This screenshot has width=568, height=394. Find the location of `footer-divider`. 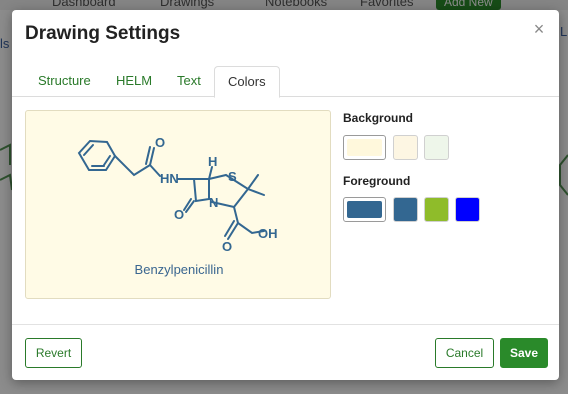

footer-divider is located at coordinates (285, 324).